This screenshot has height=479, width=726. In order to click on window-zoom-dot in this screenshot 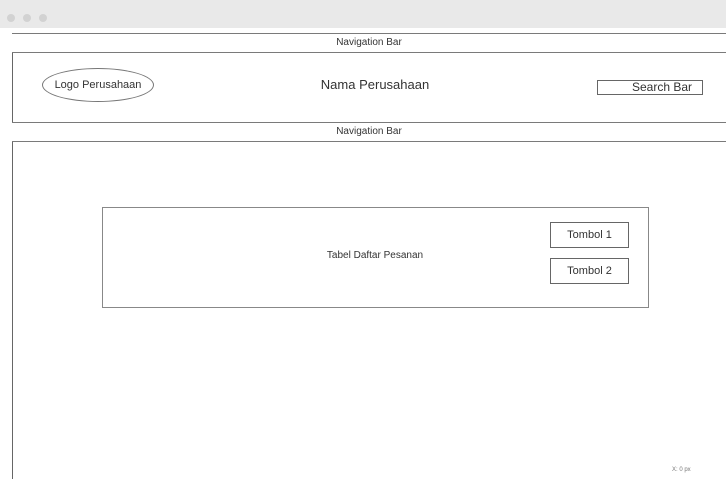, I will do `click(43, 18)`.